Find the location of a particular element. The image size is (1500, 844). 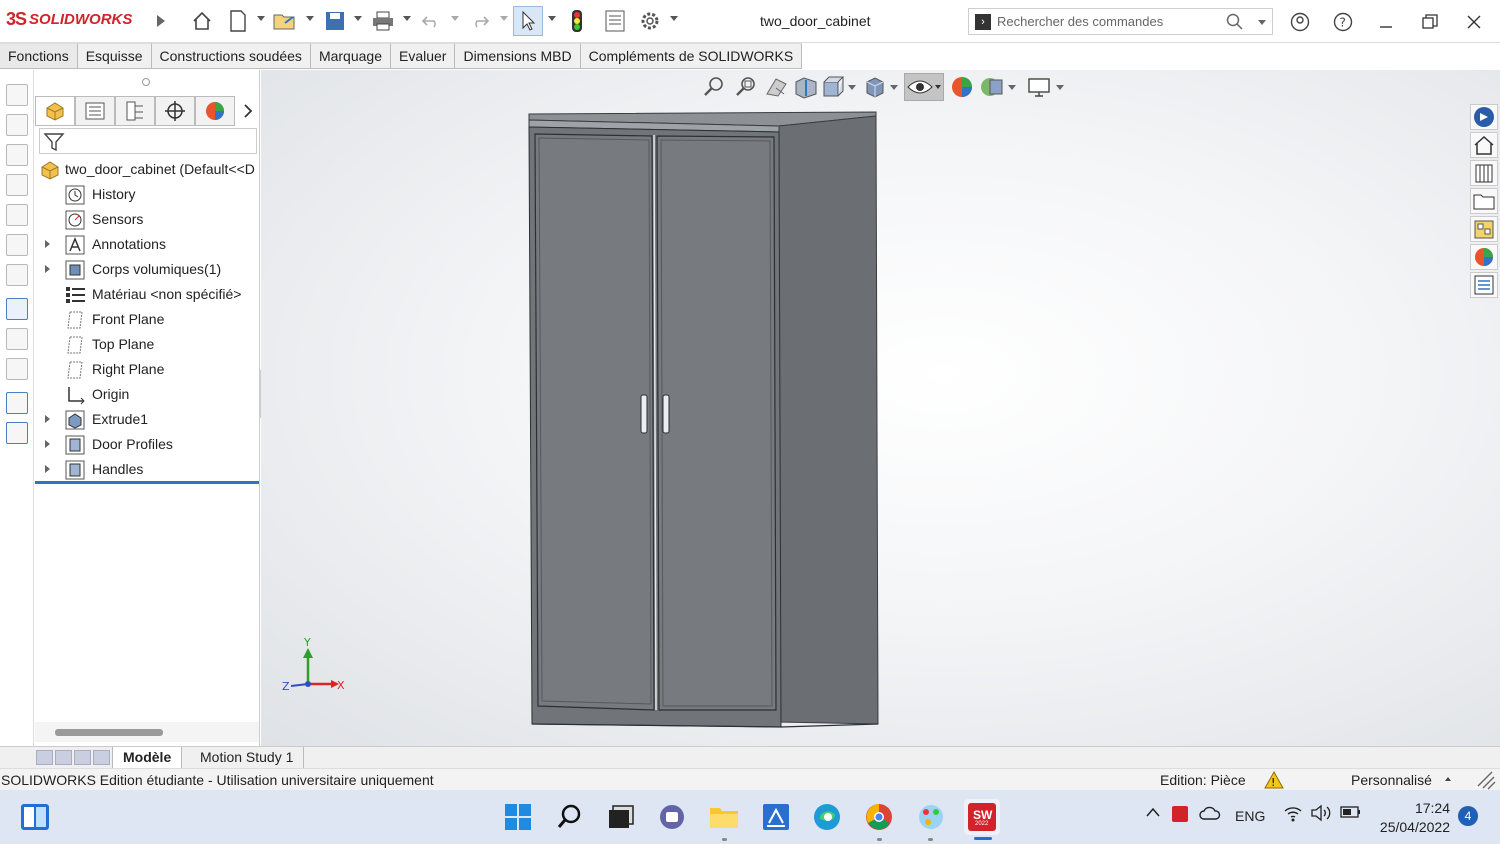

undo-dropdown-icon is located at coordinates (455, 18).